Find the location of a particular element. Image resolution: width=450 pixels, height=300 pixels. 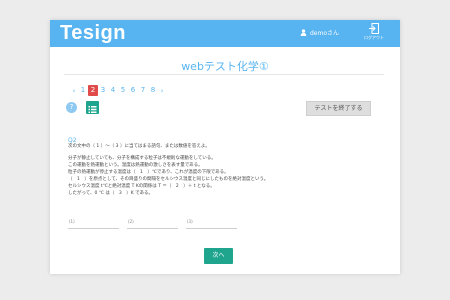

page-2-current: 2 is located at coordinates (93, 90).